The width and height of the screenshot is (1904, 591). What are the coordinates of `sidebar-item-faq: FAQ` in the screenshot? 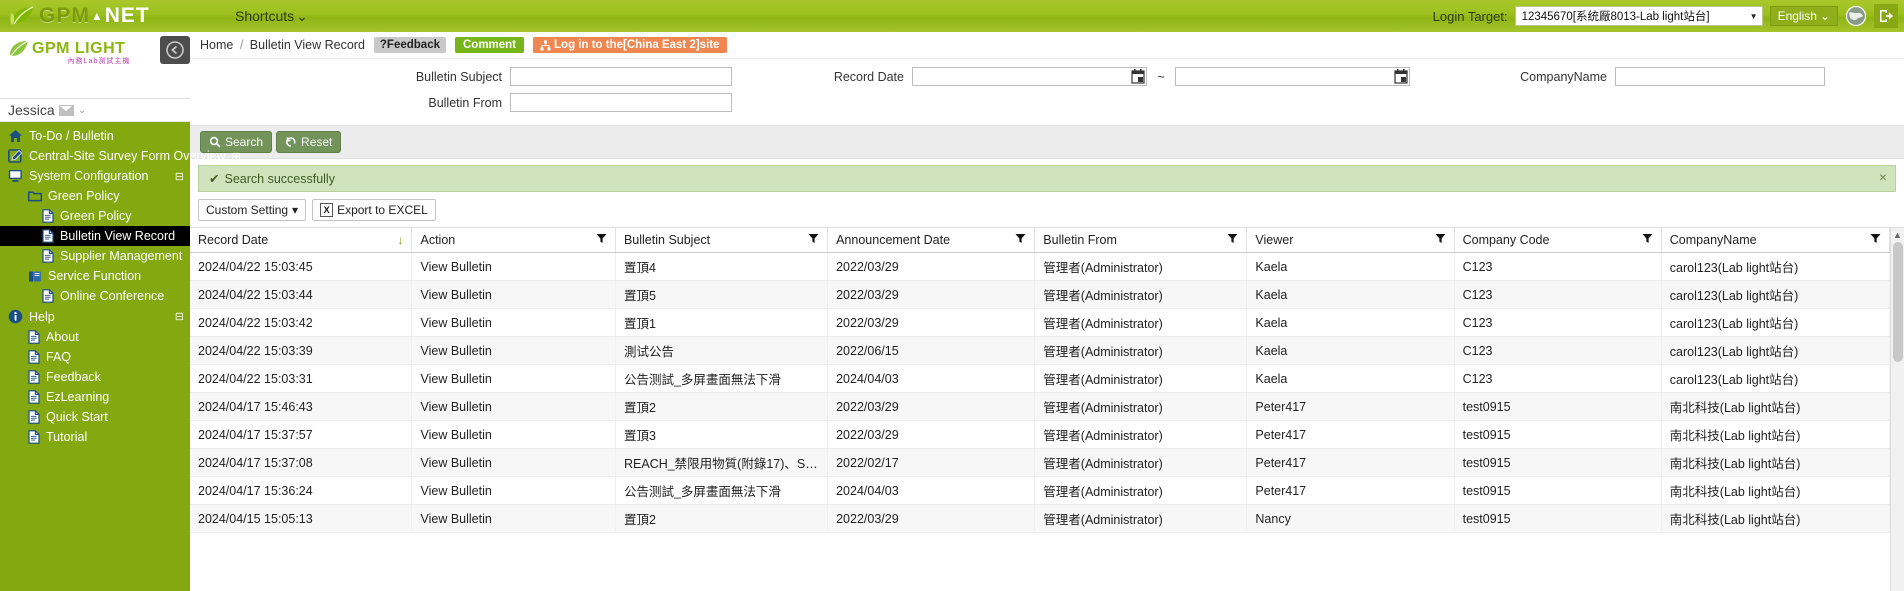 It's located at (95, 357).